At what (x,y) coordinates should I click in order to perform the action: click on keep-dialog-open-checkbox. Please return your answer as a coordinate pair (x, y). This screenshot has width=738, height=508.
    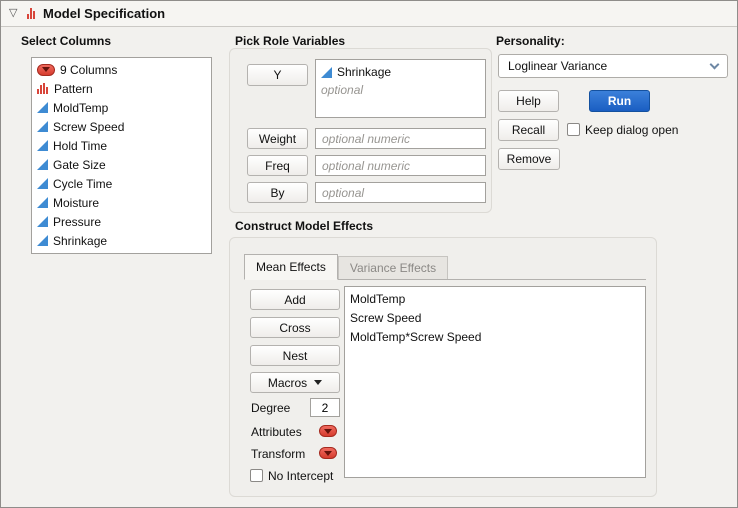
    Looking at the image, I should click on (573, 129).